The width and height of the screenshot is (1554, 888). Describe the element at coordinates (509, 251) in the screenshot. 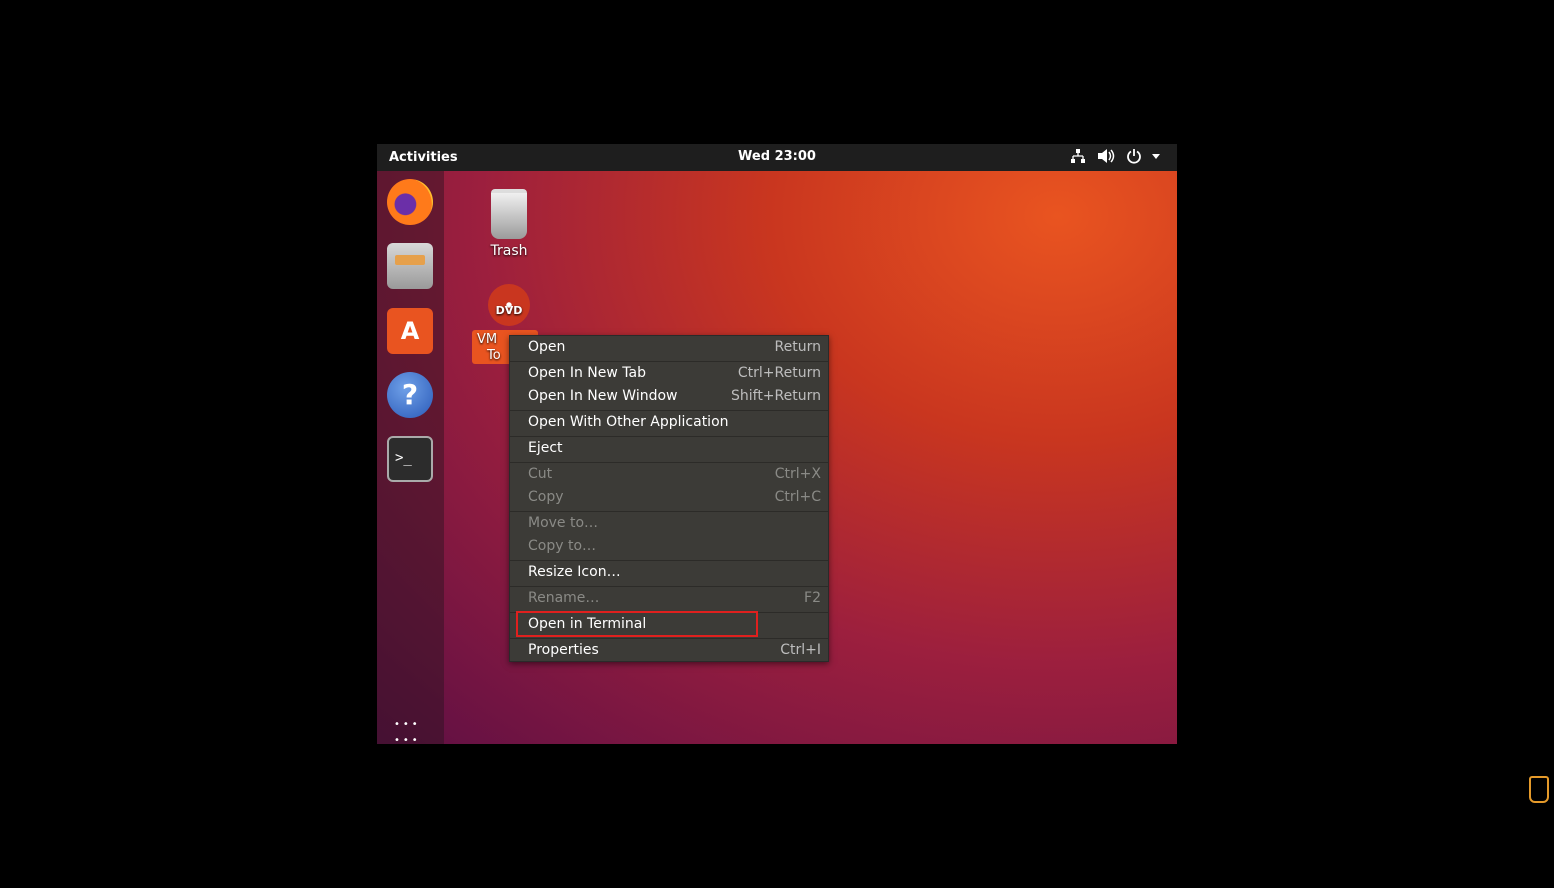

I see `trash-label: Trash` at that location.